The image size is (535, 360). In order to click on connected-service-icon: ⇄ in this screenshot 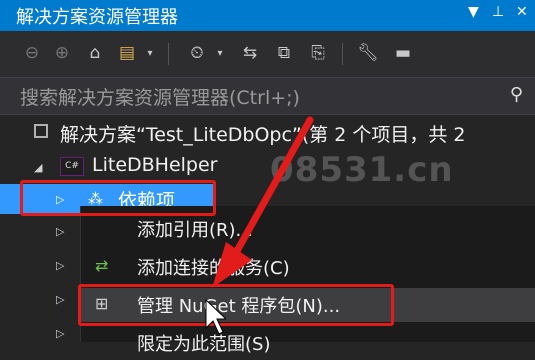, I will do `click(102, 265)`.